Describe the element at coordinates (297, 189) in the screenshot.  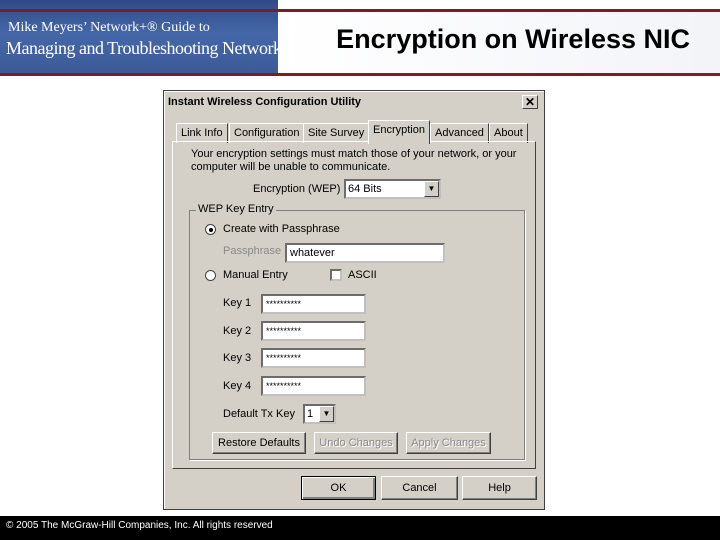
I see `encryption-label: Encryption (WEP)` at that location.